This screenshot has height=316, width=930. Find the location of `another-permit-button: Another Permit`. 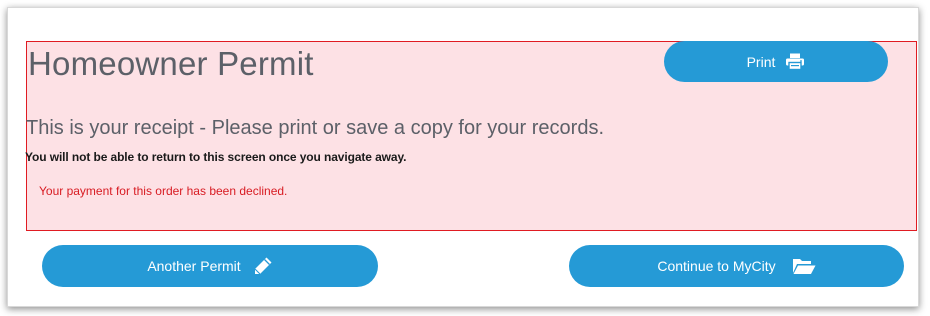

another-permit-button: Another Permit is located at coordinates (210, 266).